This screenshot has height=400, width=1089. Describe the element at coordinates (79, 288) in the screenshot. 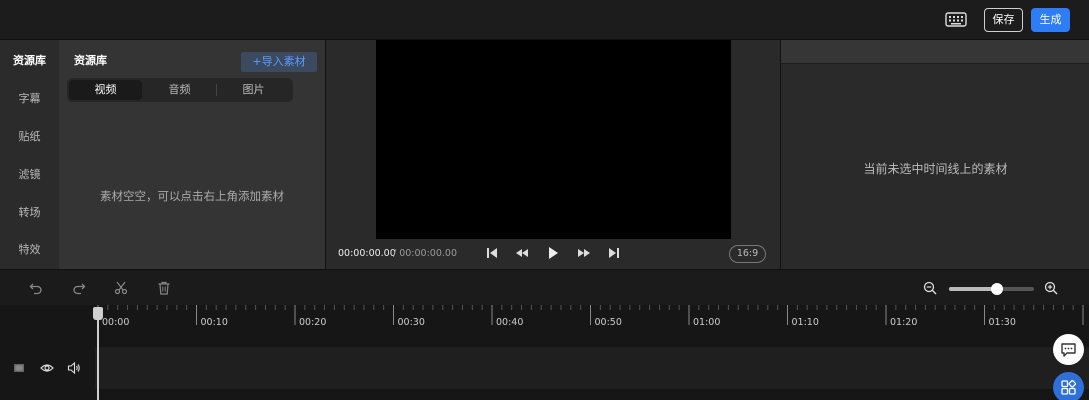

I see `redo-icon` at that location.